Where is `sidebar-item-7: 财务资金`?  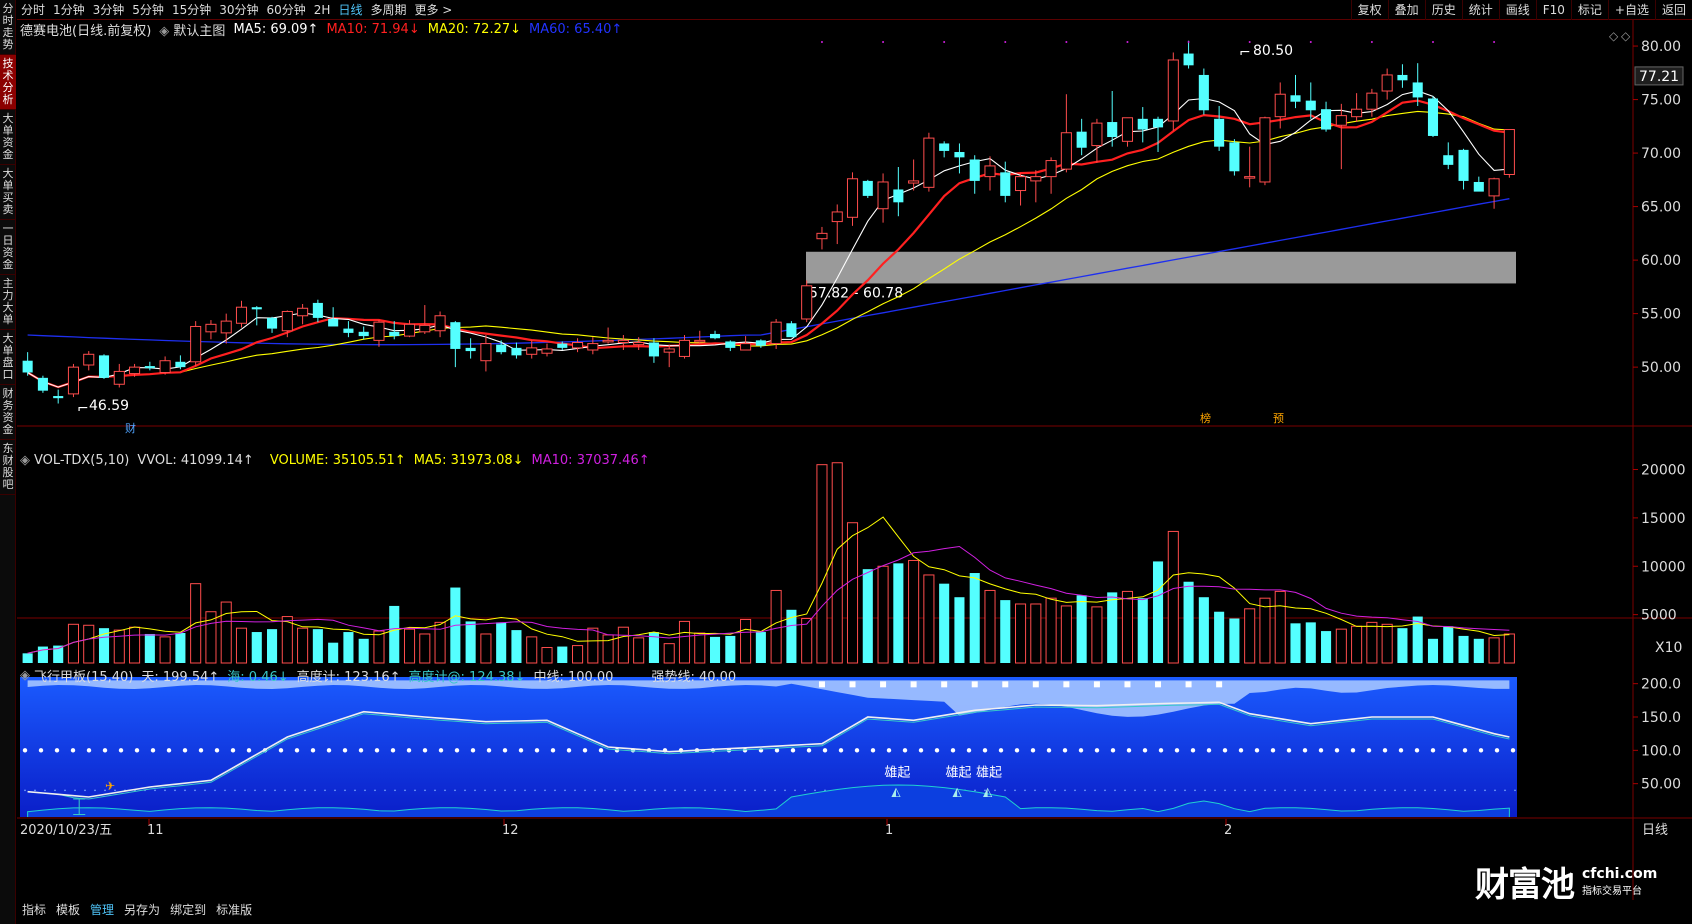 sidebar-item-7: 财务资金 is located at coordinates (8, 412).